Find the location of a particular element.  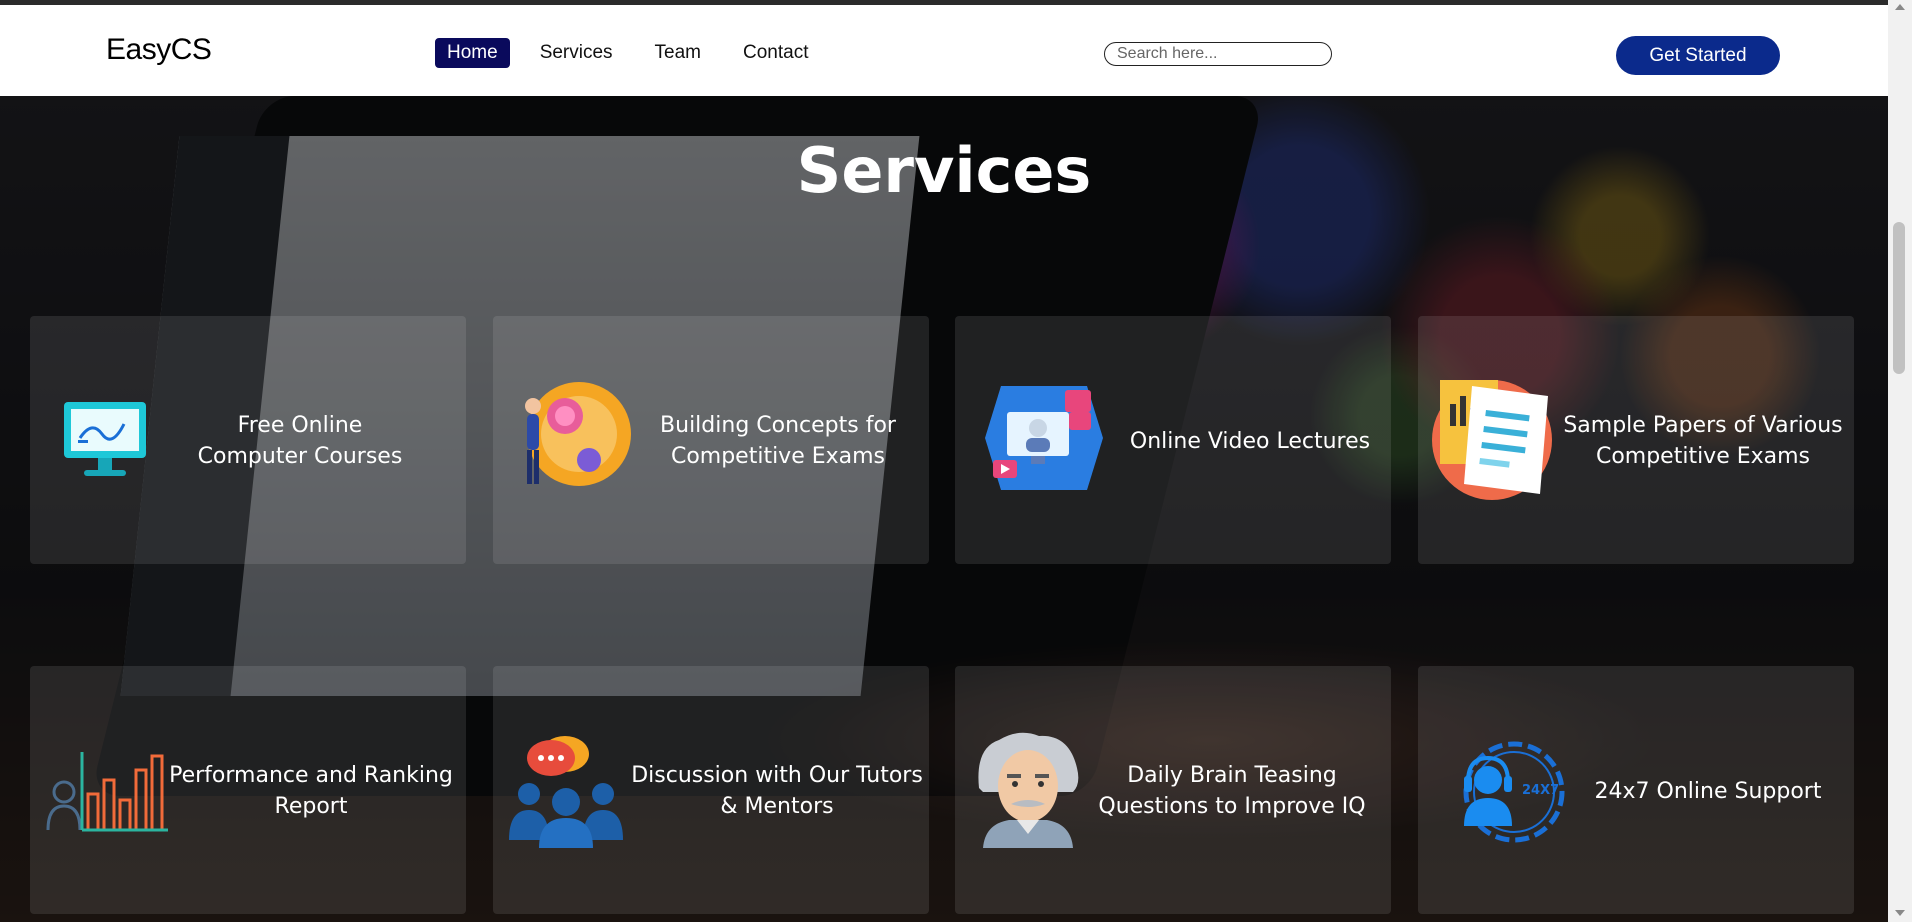

ranking-chart-icon is located at coordinates (106, 793).